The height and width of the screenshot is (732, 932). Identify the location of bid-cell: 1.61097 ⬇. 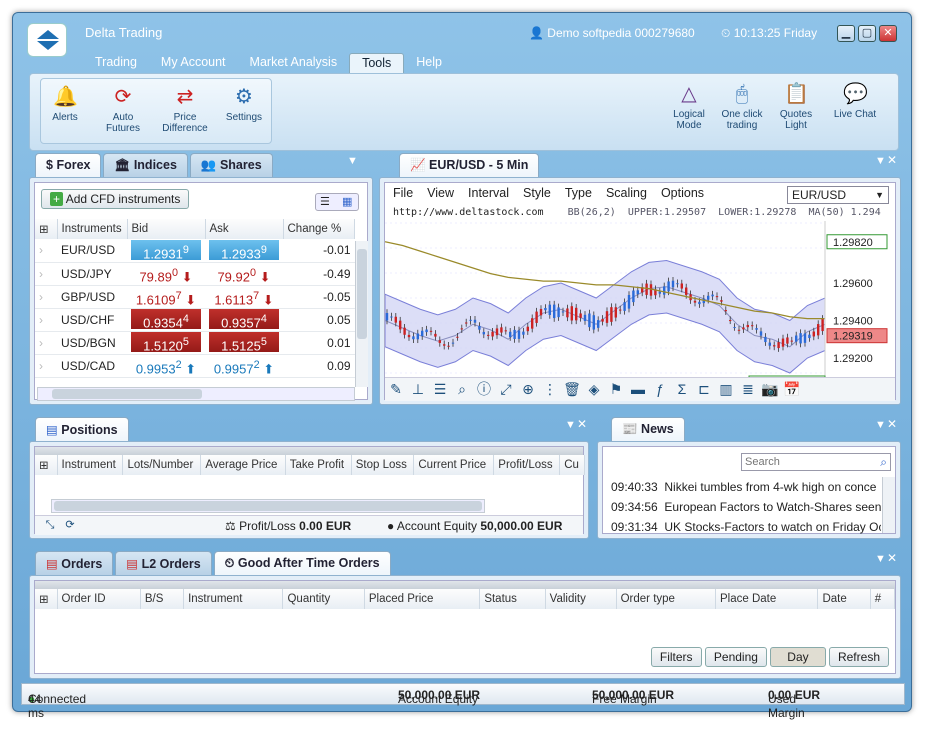
(166, 297).